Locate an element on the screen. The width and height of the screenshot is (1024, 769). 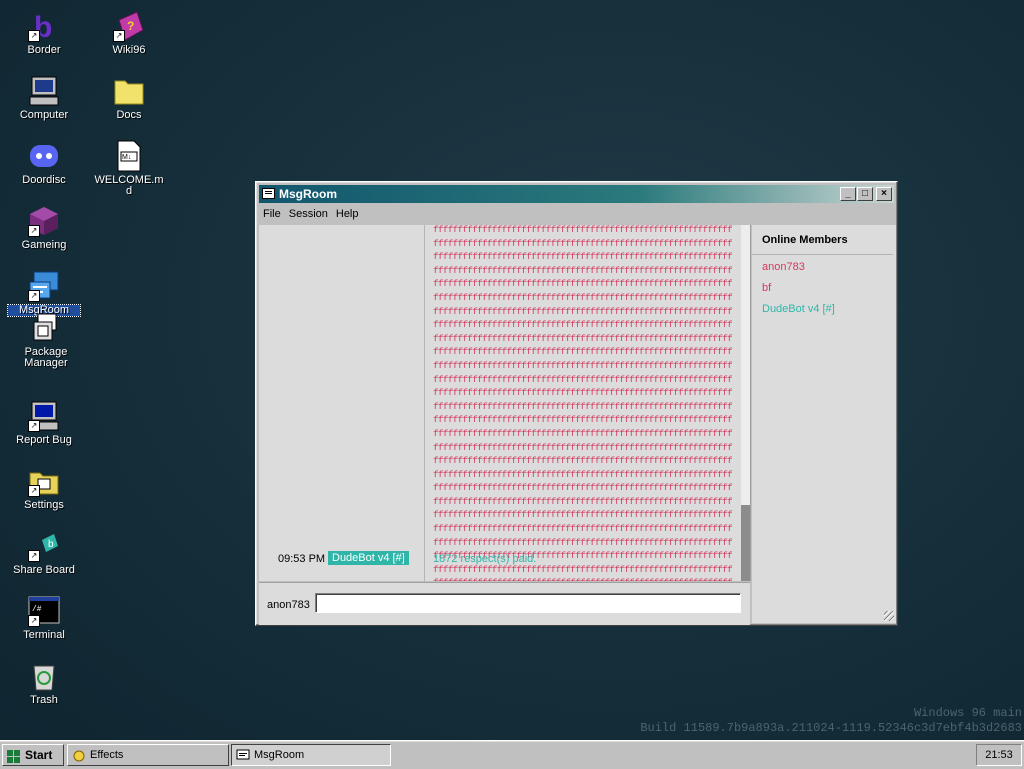
desktop-icon-wiki96: ? ↗ Wiki96 is located at coordinates (129, 33).